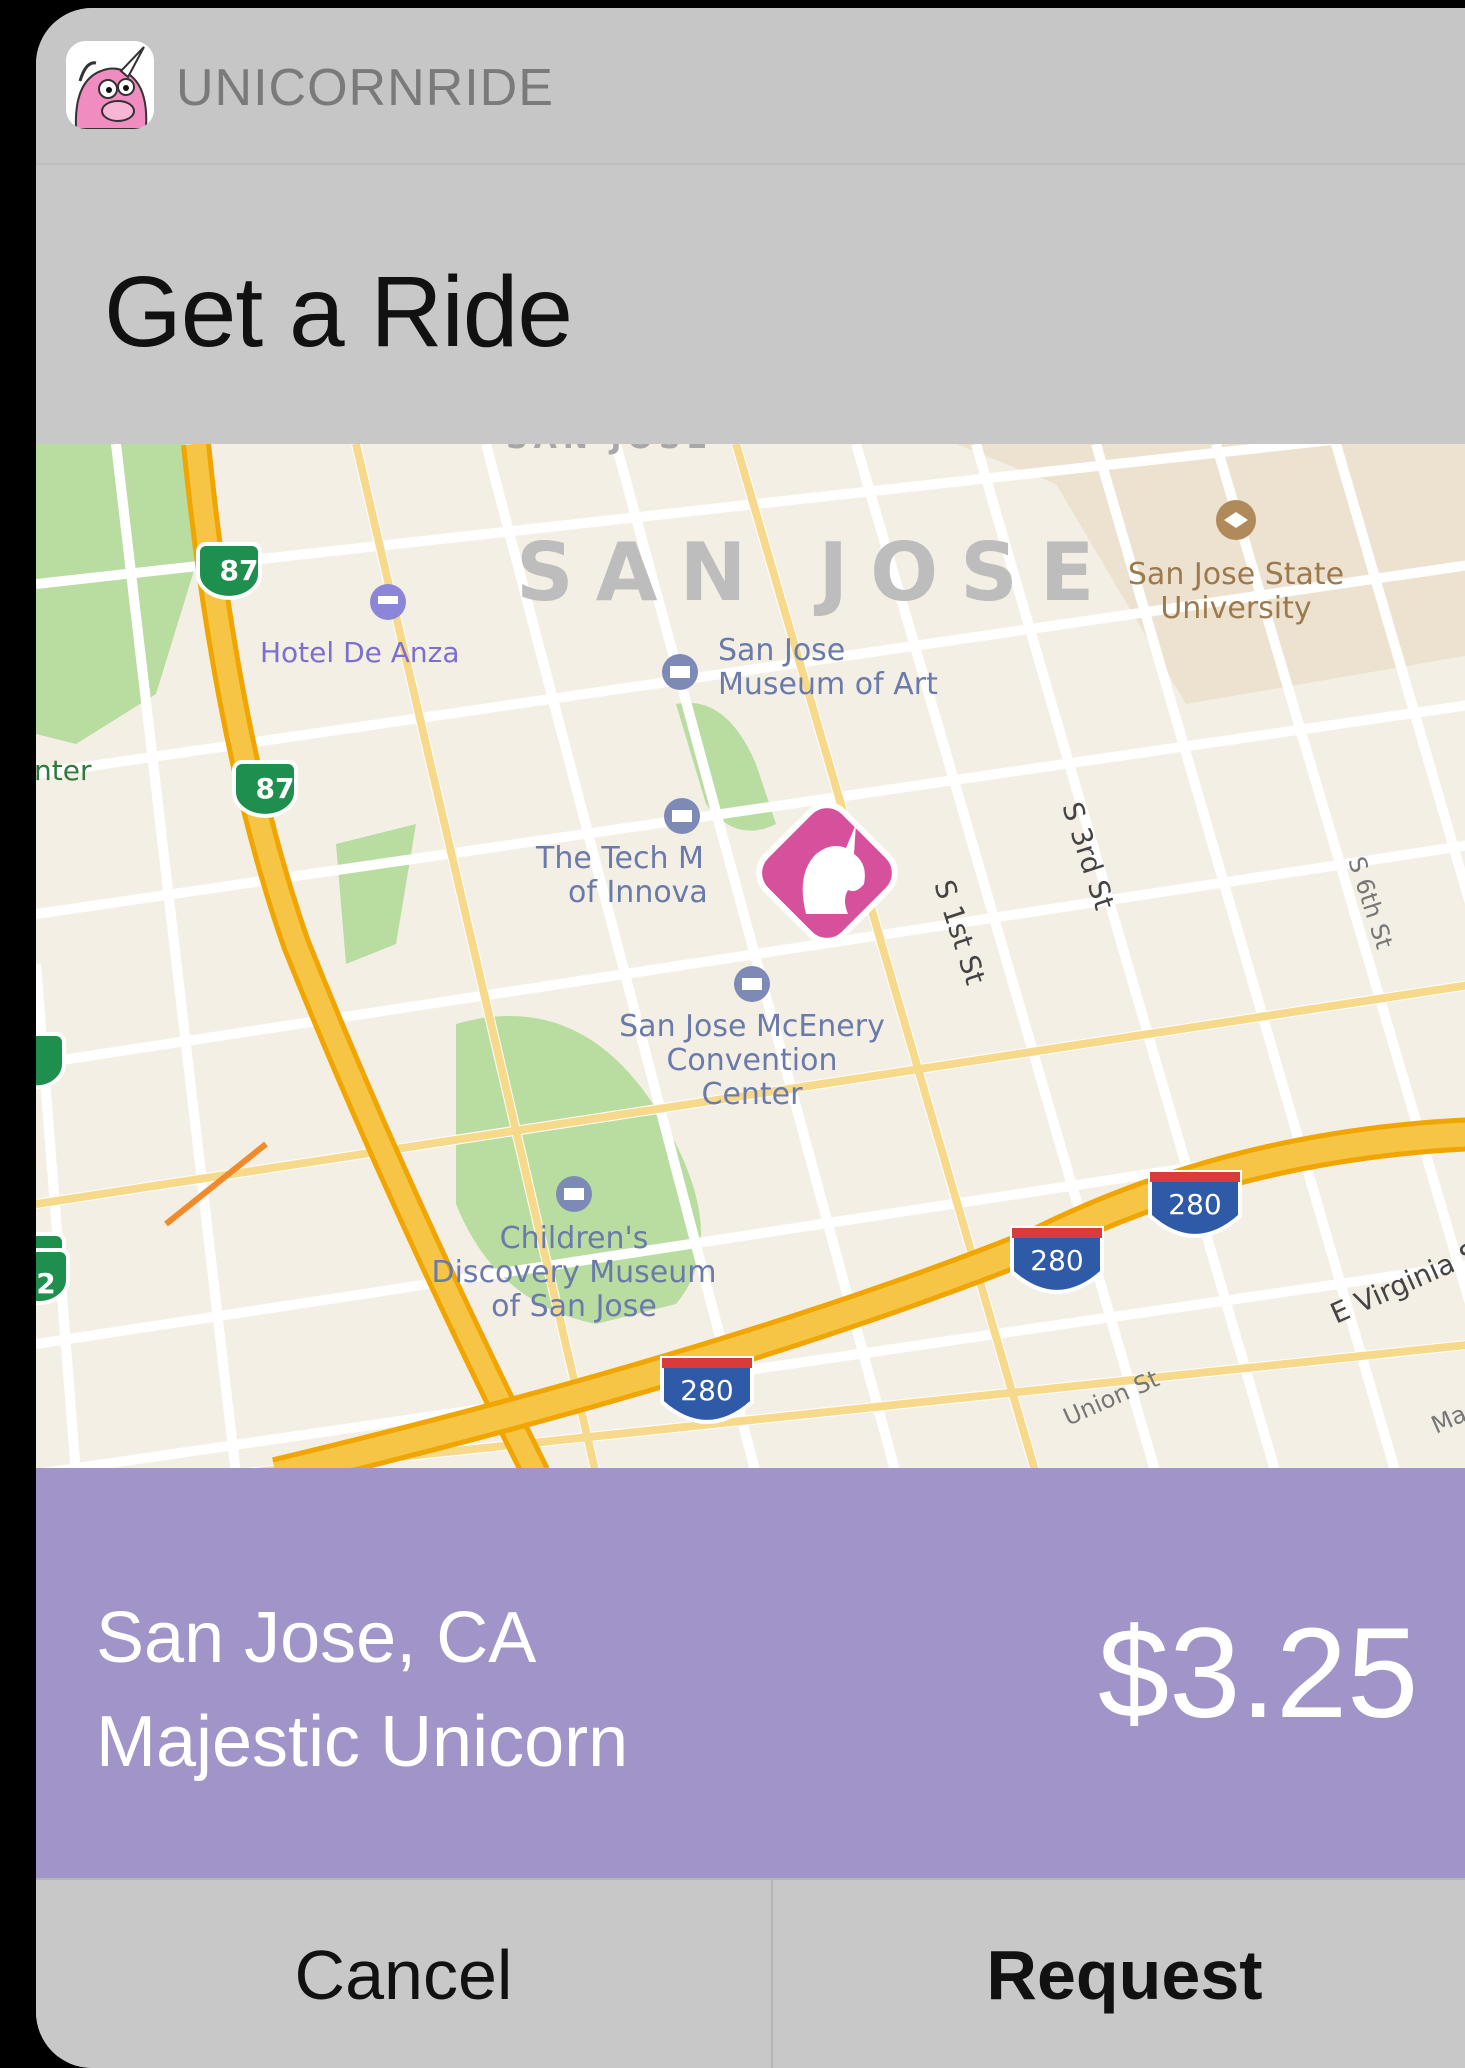 The height and width of the screenshot is (2068, 1465). What do you see at coordinates (752, 1026) in the screenshot?
I see `convention-label-1: San Jose McEnery` at bounding box center [752, 1026].